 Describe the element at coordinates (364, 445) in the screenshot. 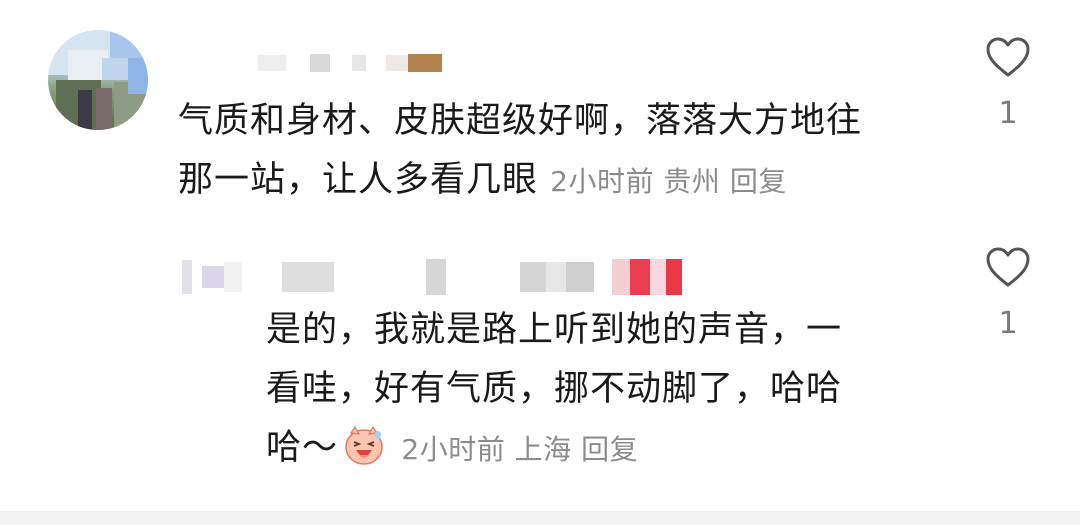

I see `laughing-pig-emoji` at that location.